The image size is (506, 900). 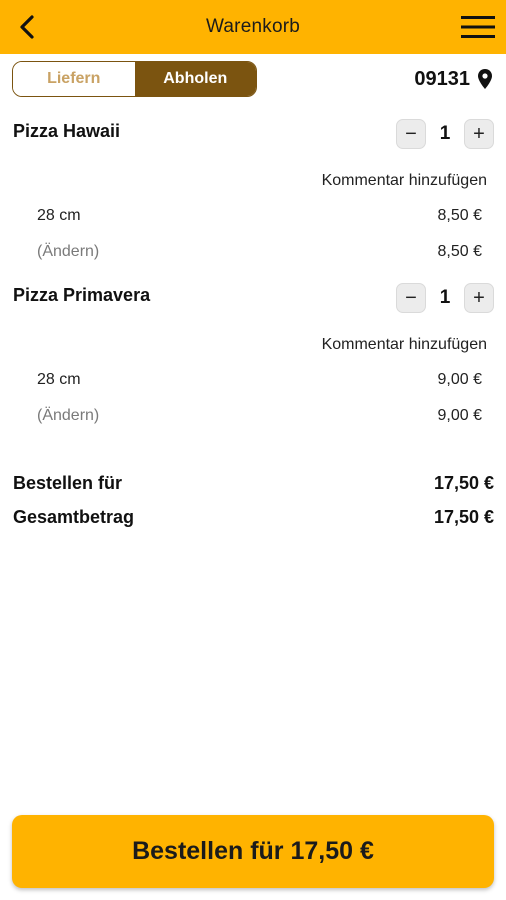 I want to click on total-label: Gesamtbetrag, so click(x=74, y=517).